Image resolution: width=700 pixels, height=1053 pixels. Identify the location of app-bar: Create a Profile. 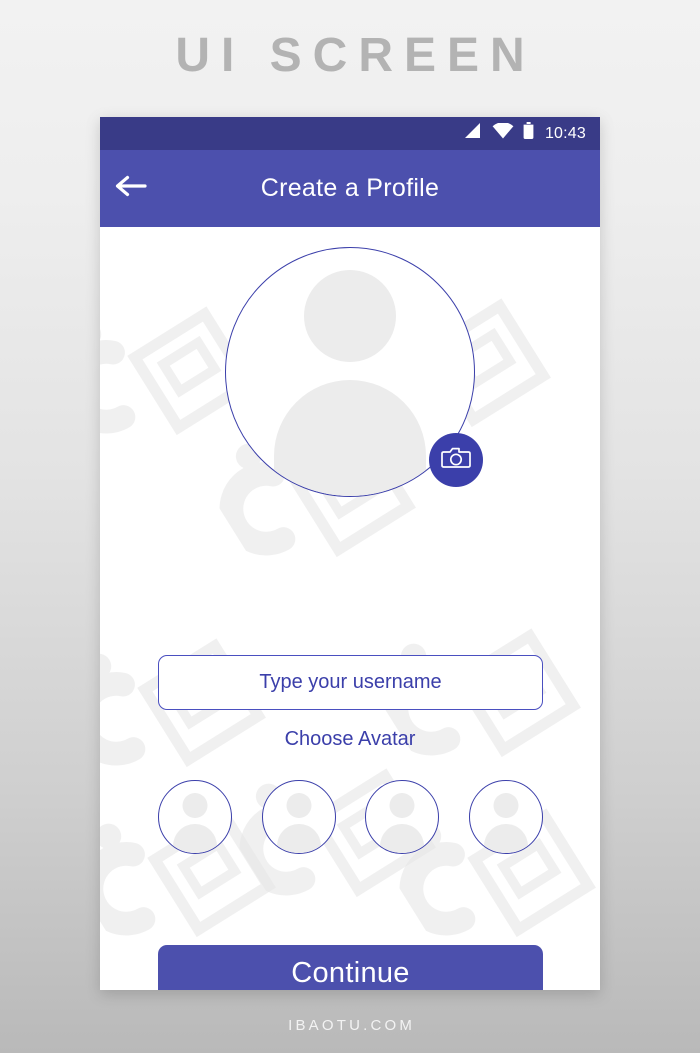
(350, 188).